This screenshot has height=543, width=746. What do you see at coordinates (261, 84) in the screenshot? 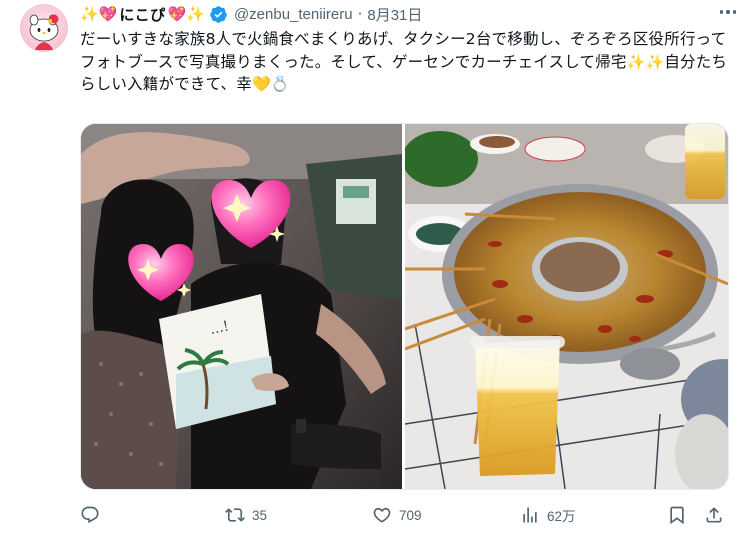
I see `yellow-heart-icon: 💛` at bounding box center [261, 84].